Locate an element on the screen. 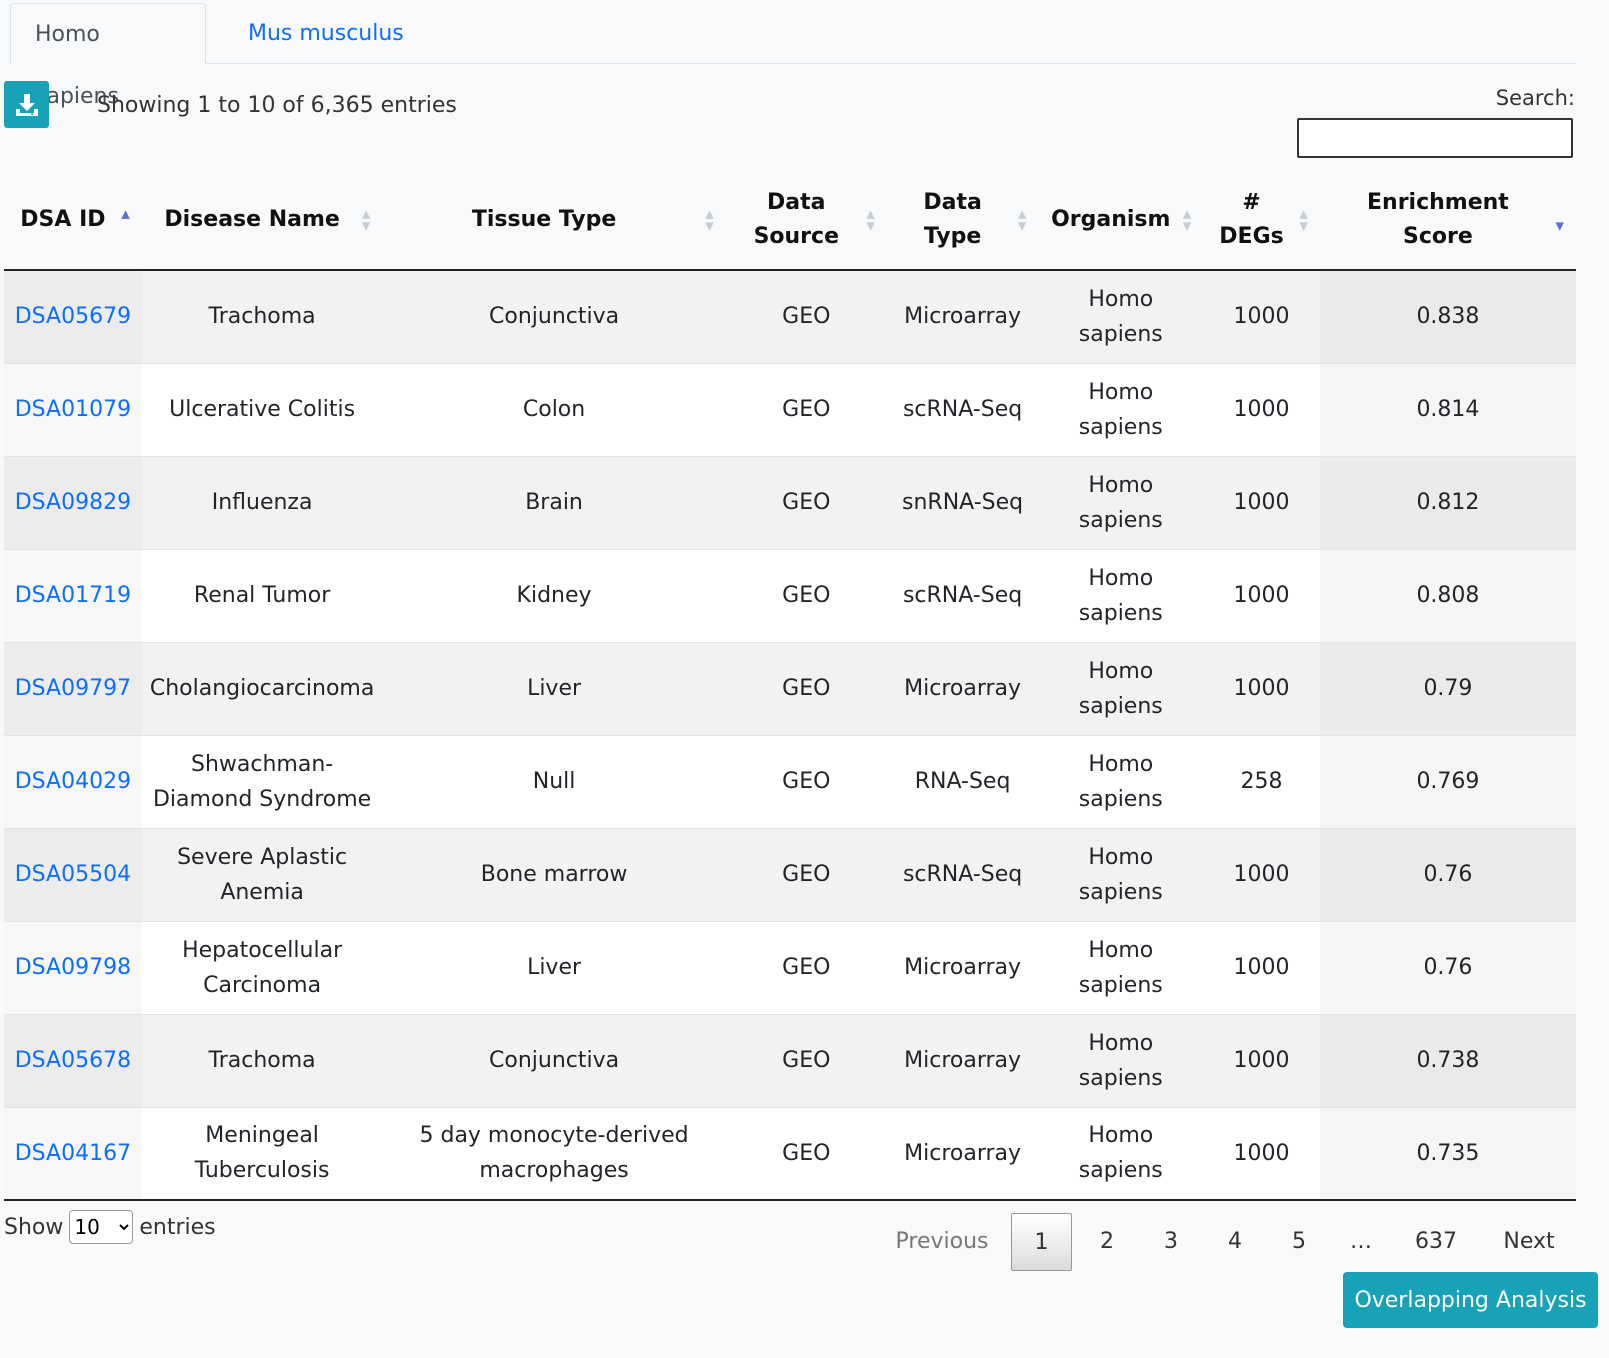 This screenshot has height=1358, width=1609. dsa-id-link: DSA05504 is located at coordinates (73, 874).